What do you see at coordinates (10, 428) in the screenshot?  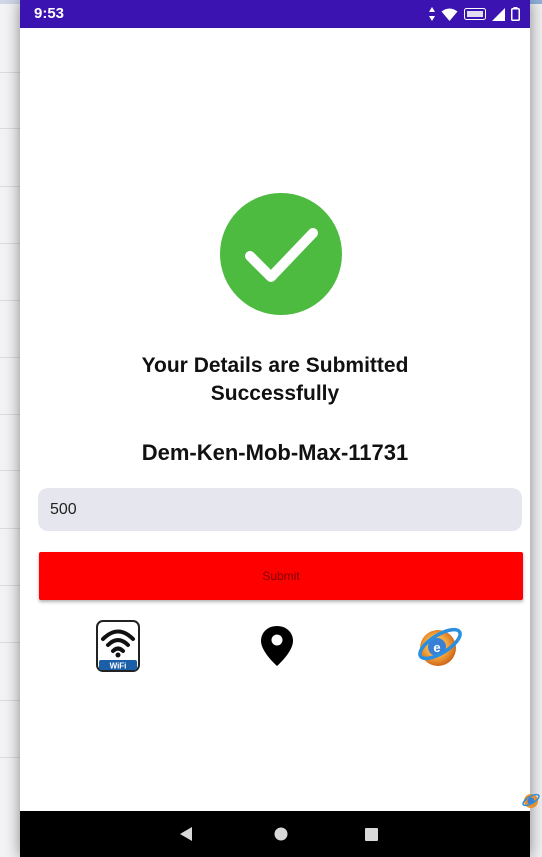 I see `background-list-strip` at bounding box center [10, 428].